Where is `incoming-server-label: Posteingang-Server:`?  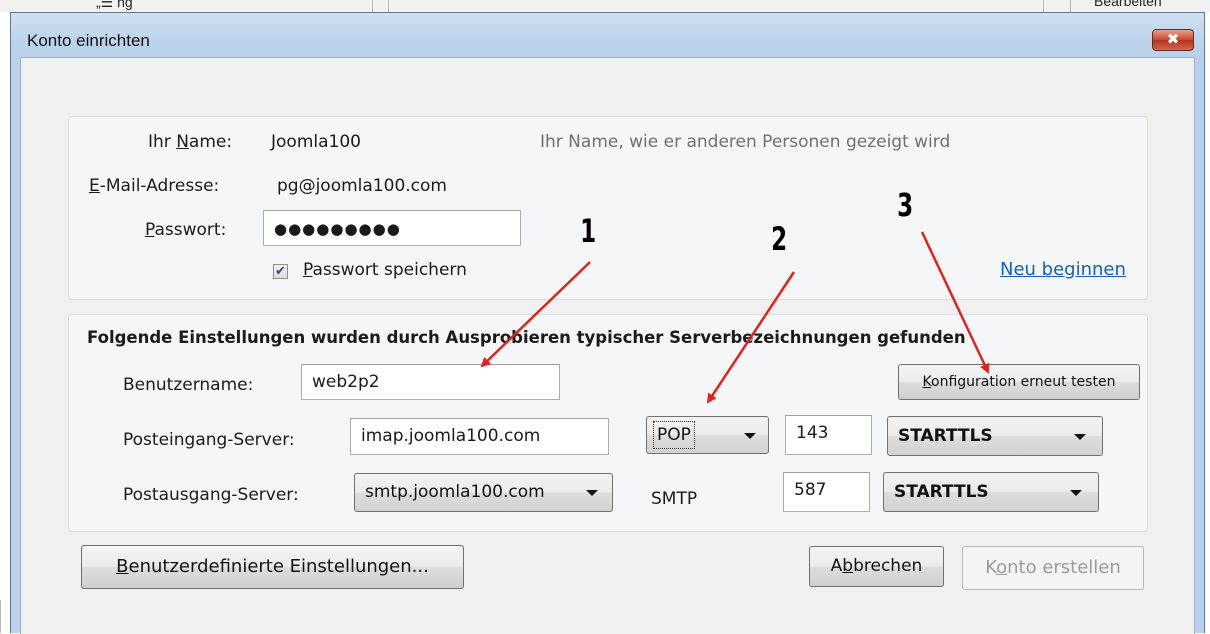 incoming-server-label: Posteingang-Server: is located at coordinates (209, 440).